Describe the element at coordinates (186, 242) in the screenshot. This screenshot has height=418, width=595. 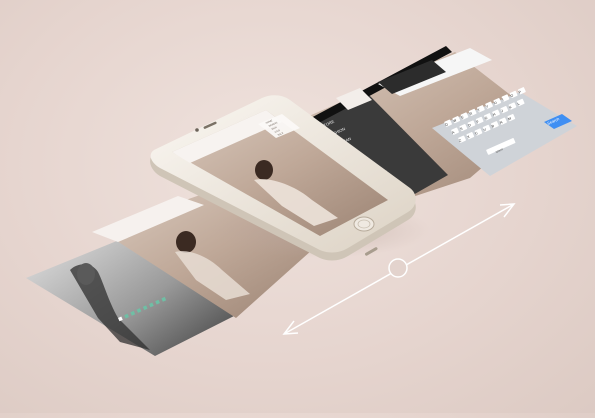
I see `left-screen-sepia-model-head` at that location.